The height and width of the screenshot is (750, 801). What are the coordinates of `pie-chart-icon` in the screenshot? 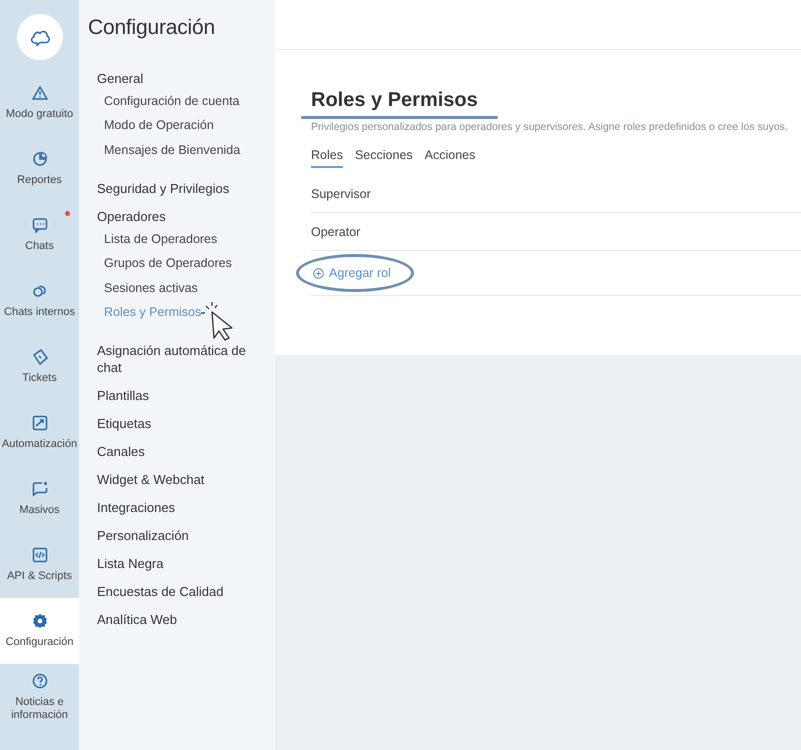 It's located at (40, 159).